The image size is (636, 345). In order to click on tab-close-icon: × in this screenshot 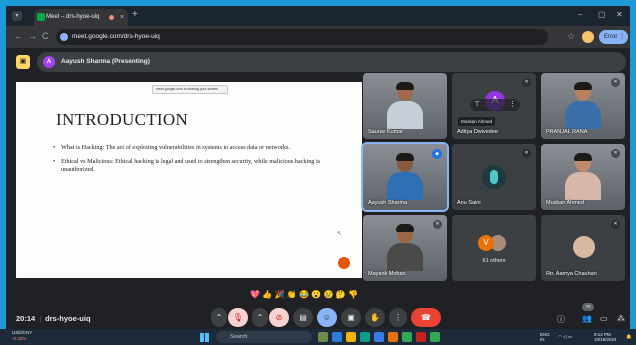, I will do `click(122, 17)`.